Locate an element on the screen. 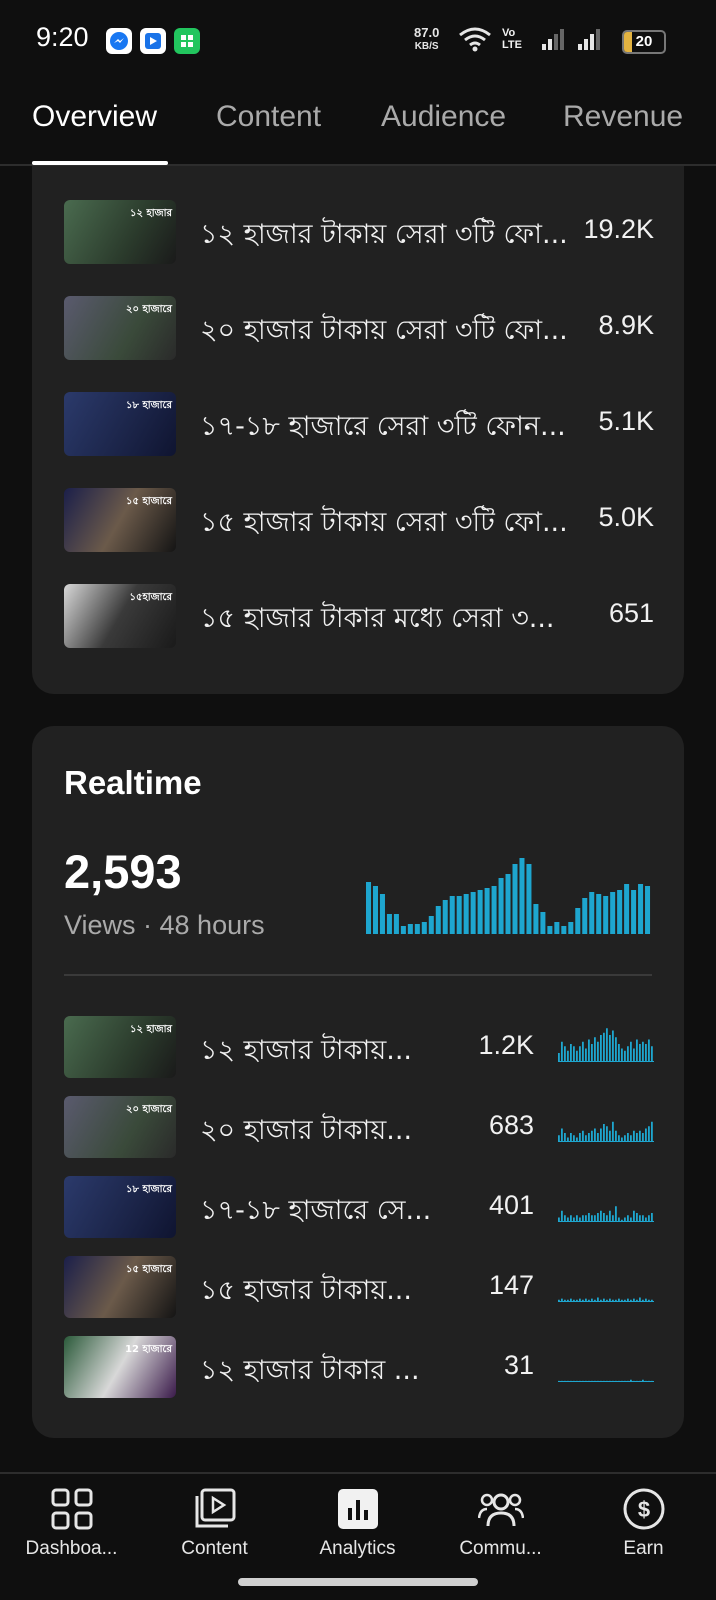 Image resolution: width=716 pixels, height=1600 pixels. video-views: 8.9K is located at coordinates (626, 325).